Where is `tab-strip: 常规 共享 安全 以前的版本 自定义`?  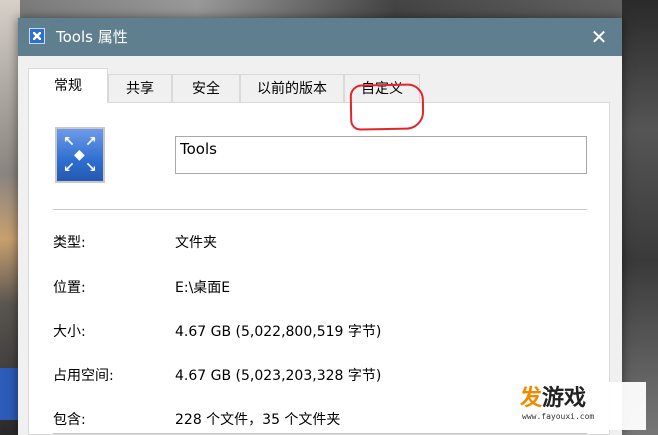 tab-strip: 常规 共享 安全 以前的版本 自定义 is located at coordinates (318, 85).